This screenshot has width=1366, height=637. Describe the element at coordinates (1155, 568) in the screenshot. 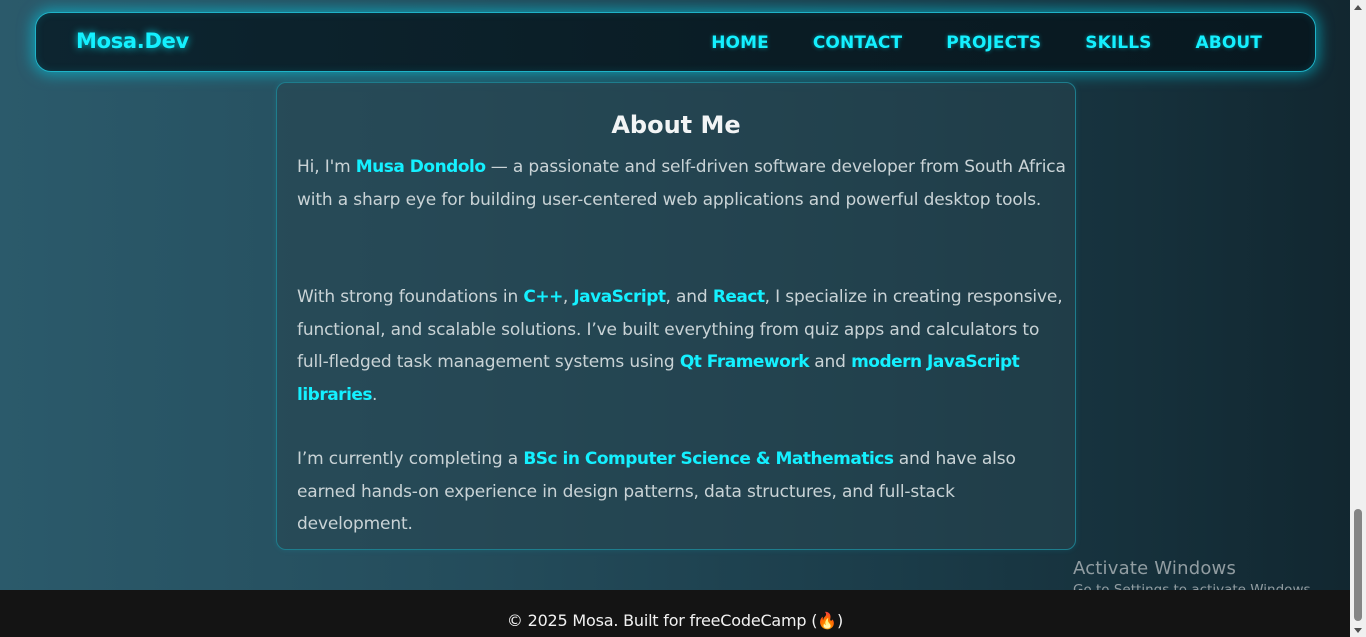

I see `watermark-title: Activate Windows` at that location.